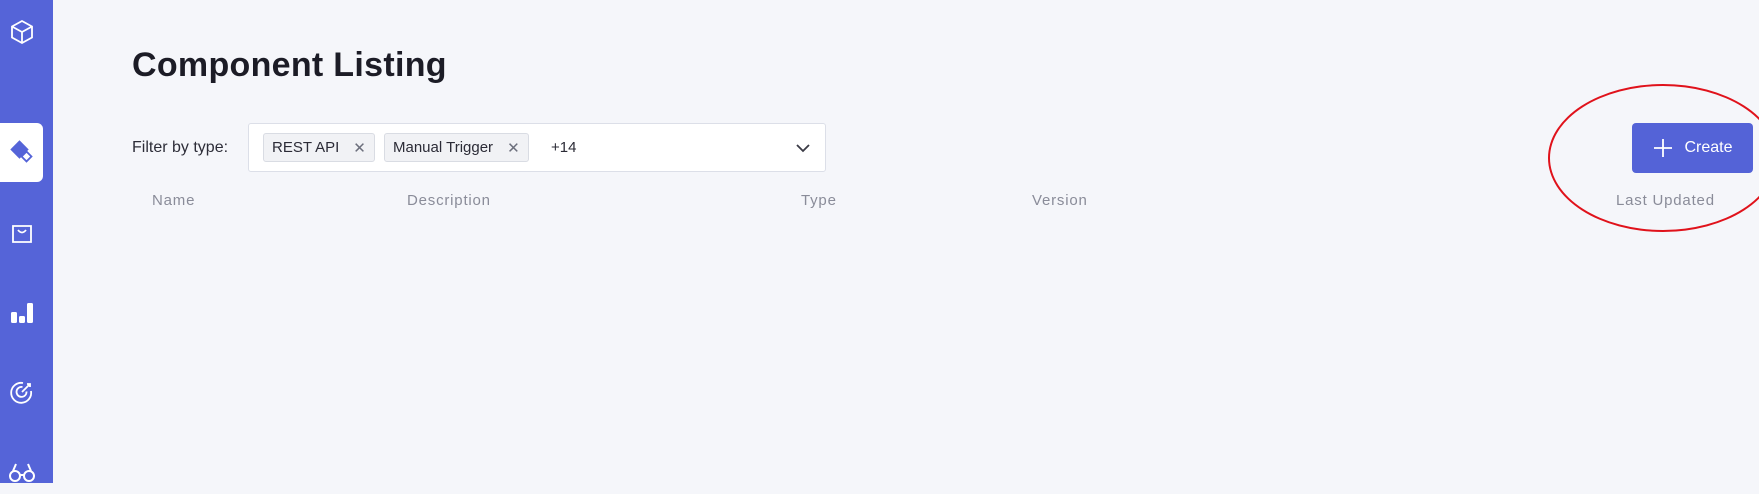 The image size is (1759, 494). What do you see at coordinates (1663, 148) in the screenshot?
I see `plus-icon` at bounding box center [1663, 148].